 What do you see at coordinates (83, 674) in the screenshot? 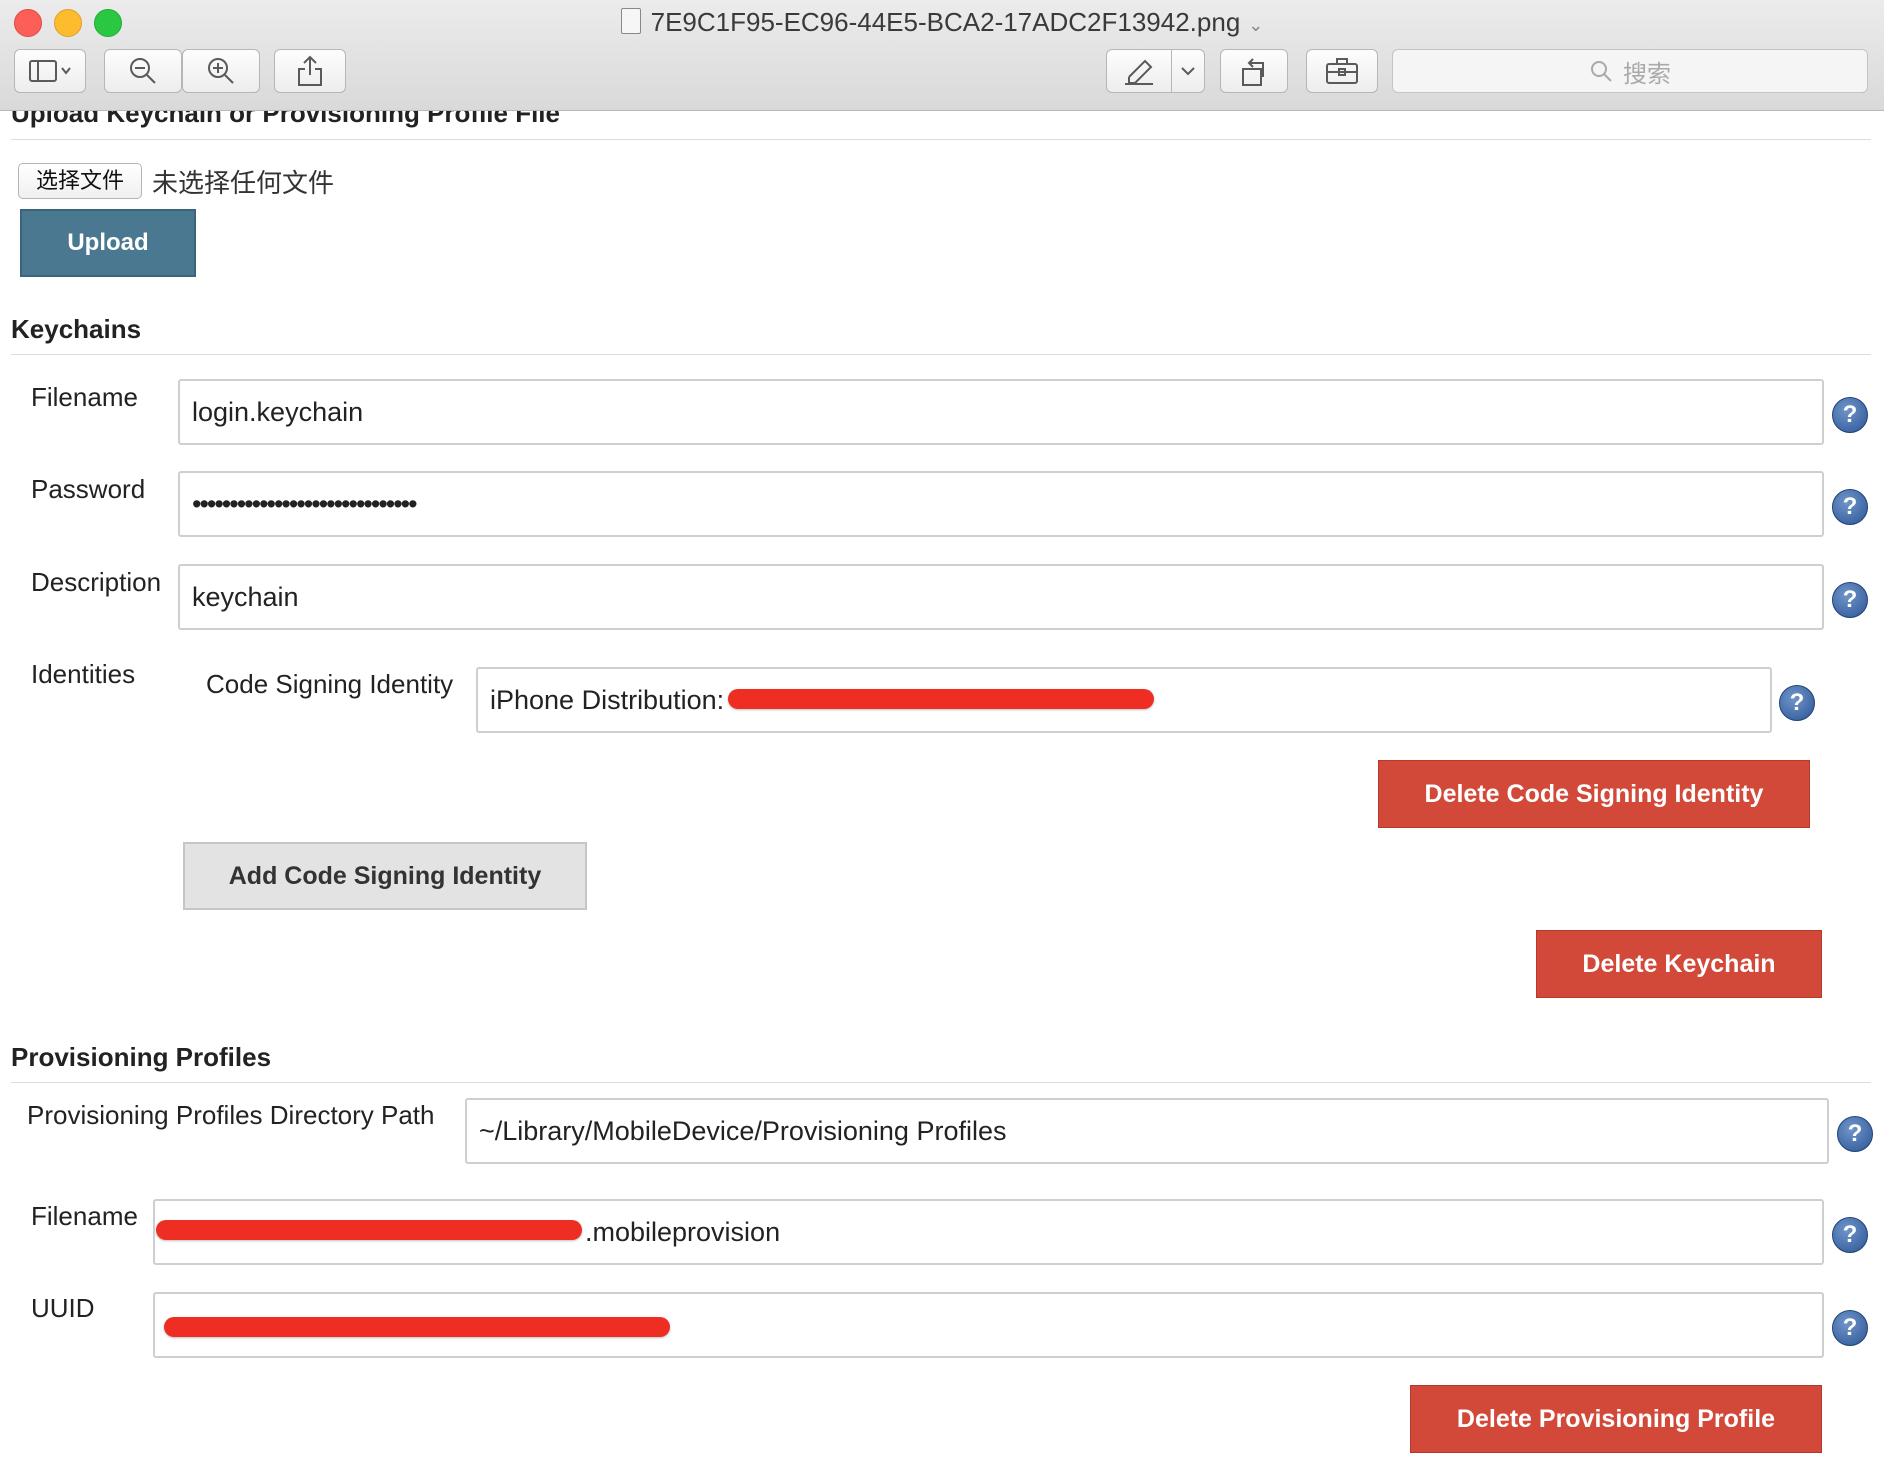
I see `identities-label: Identities` at bounding box center [83, 674].